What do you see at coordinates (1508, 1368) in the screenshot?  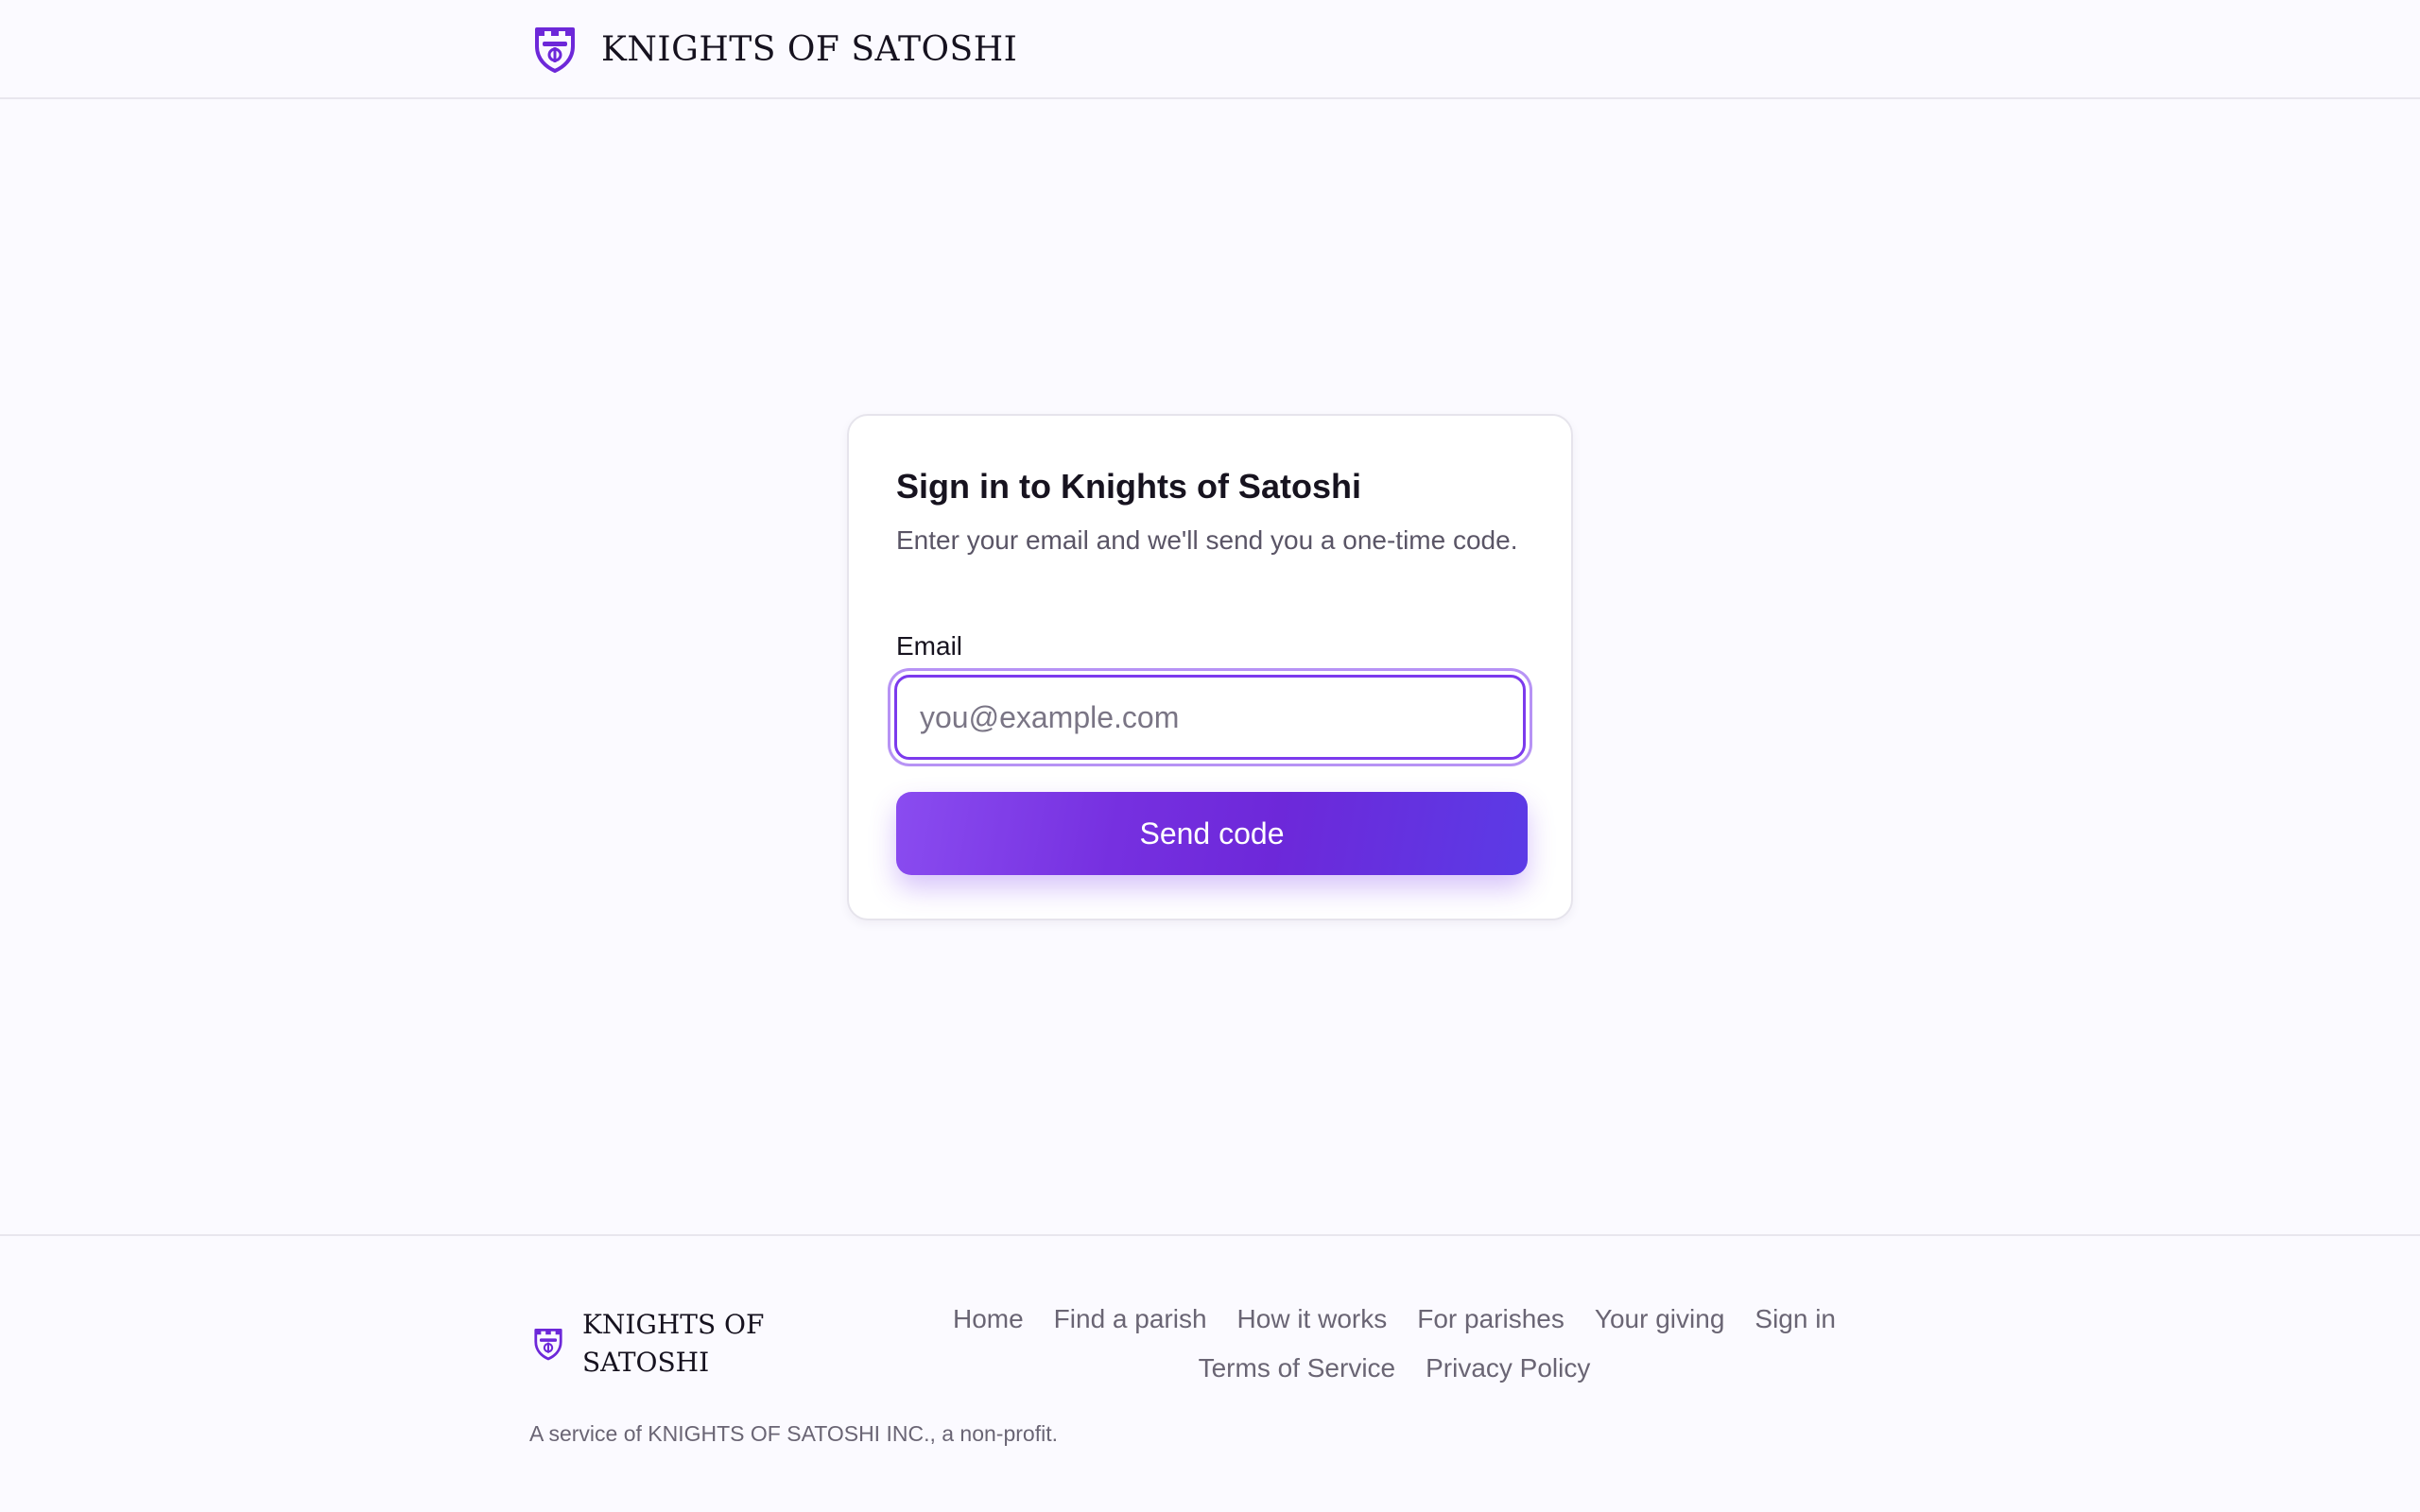 I see `footer-link-privacy: Privacy Policy` at bounding box center [1508, 1368].